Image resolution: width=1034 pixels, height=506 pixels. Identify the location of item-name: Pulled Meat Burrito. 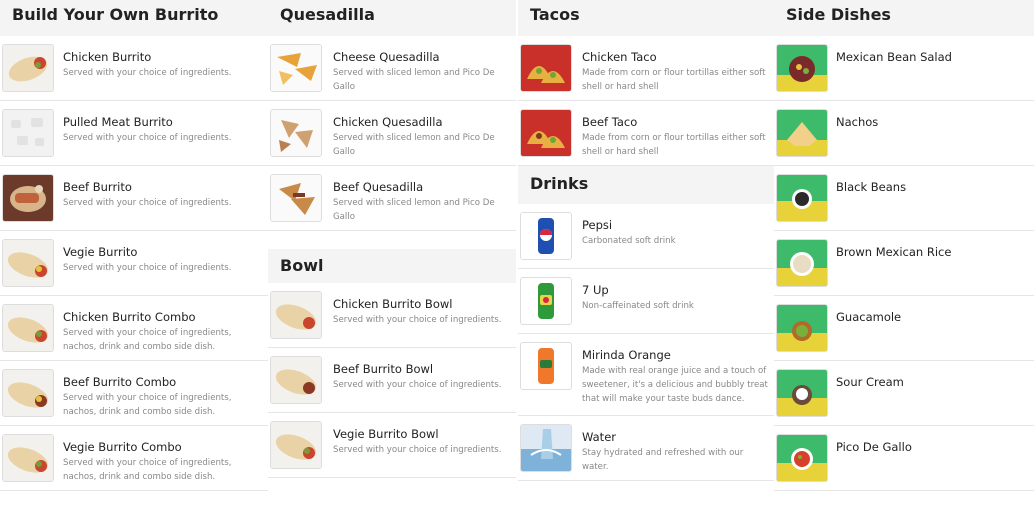
(118, 122).